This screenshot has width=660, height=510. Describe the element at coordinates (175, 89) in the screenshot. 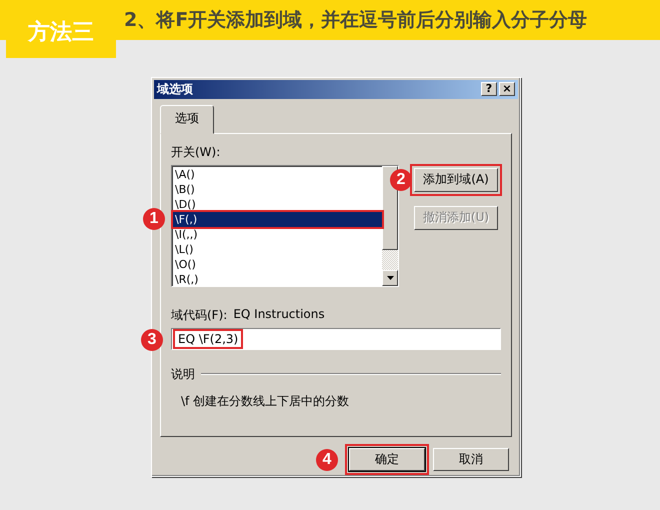

I see `window-title: 域选项` at that location.